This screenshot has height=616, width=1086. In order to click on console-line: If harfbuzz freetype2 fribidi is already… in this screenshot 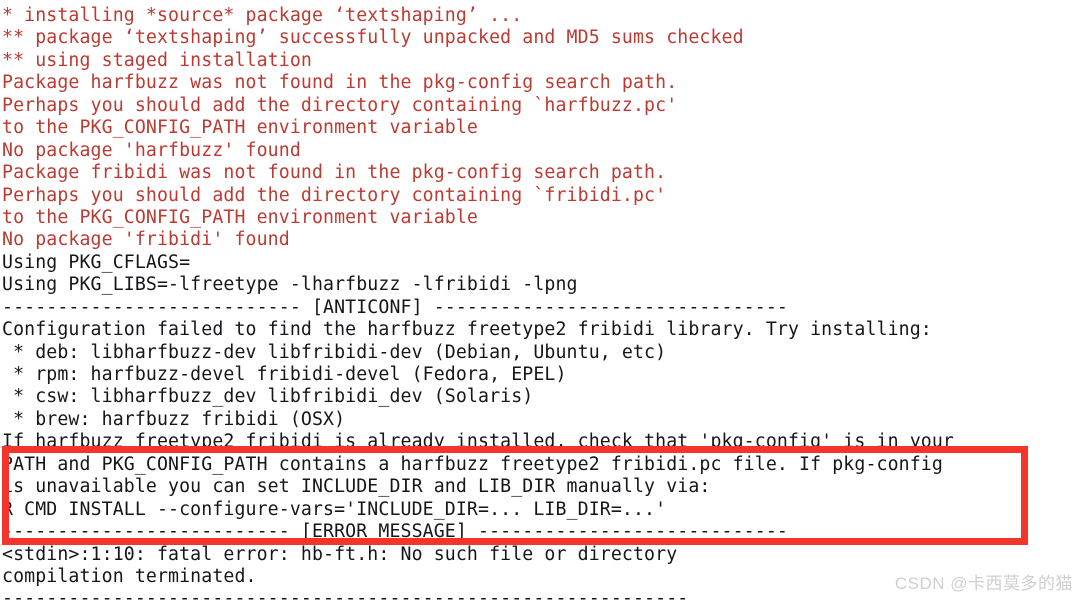, I will do `click(478, 442)`.